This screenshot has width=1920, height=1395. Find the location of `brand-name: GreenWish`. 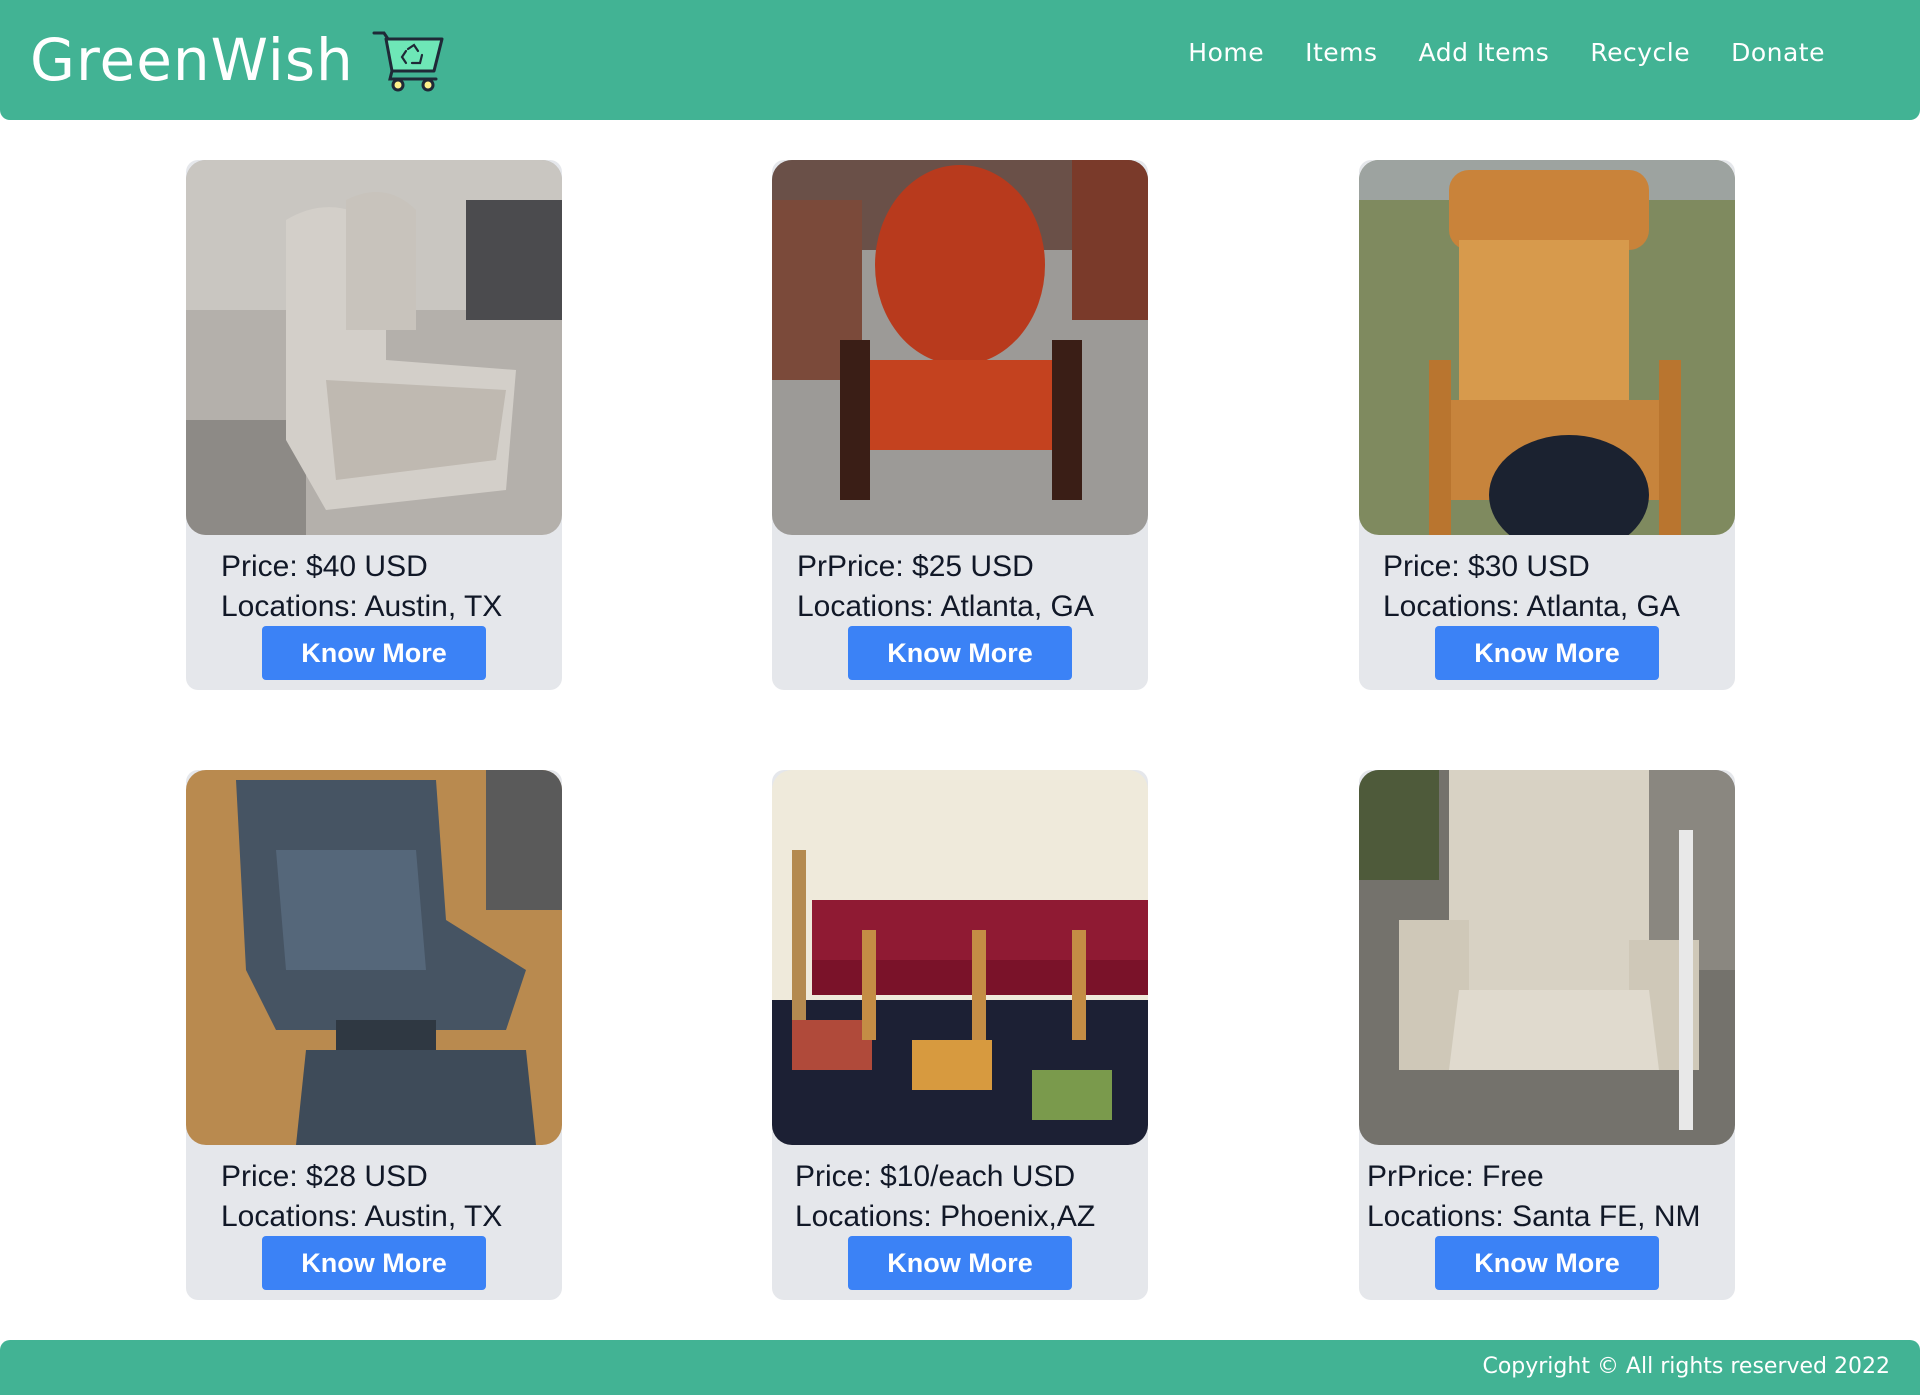

brand-name: GreenWish is located at coordinates (192, 60).